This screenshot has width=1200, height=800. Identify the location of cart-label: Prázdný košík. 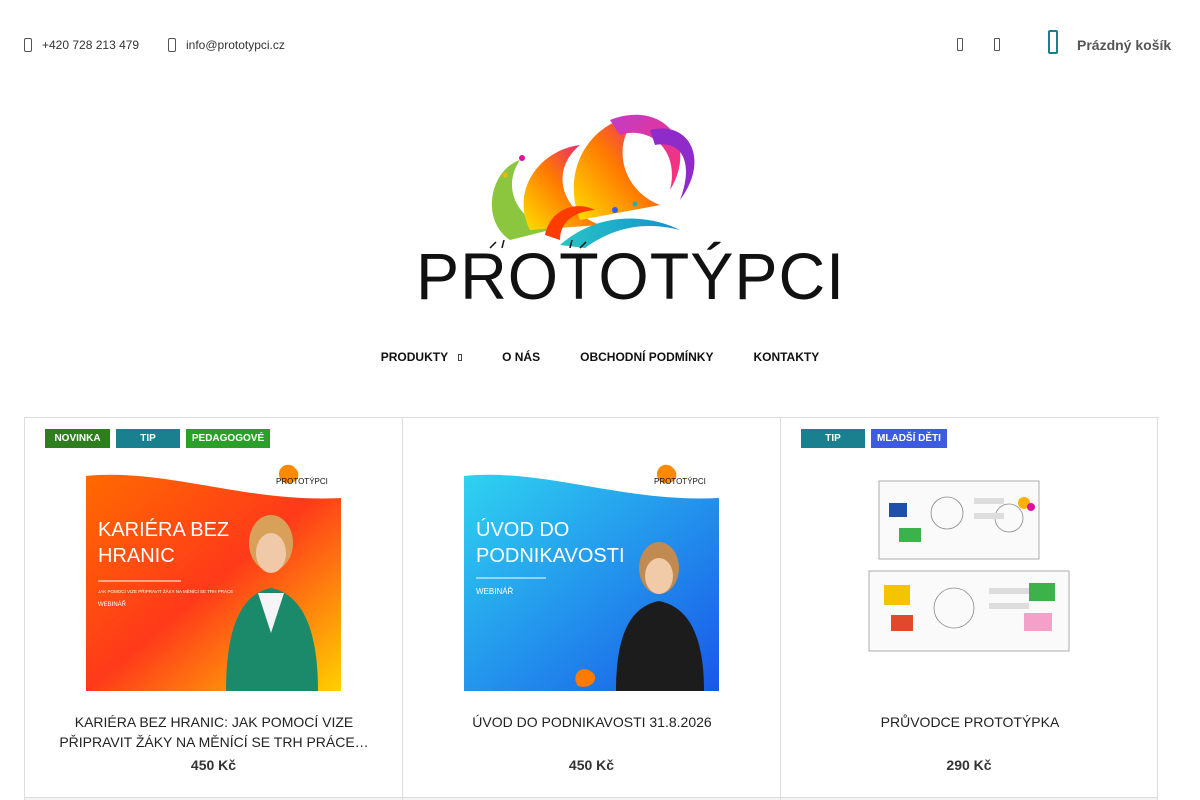
(1124, 45).